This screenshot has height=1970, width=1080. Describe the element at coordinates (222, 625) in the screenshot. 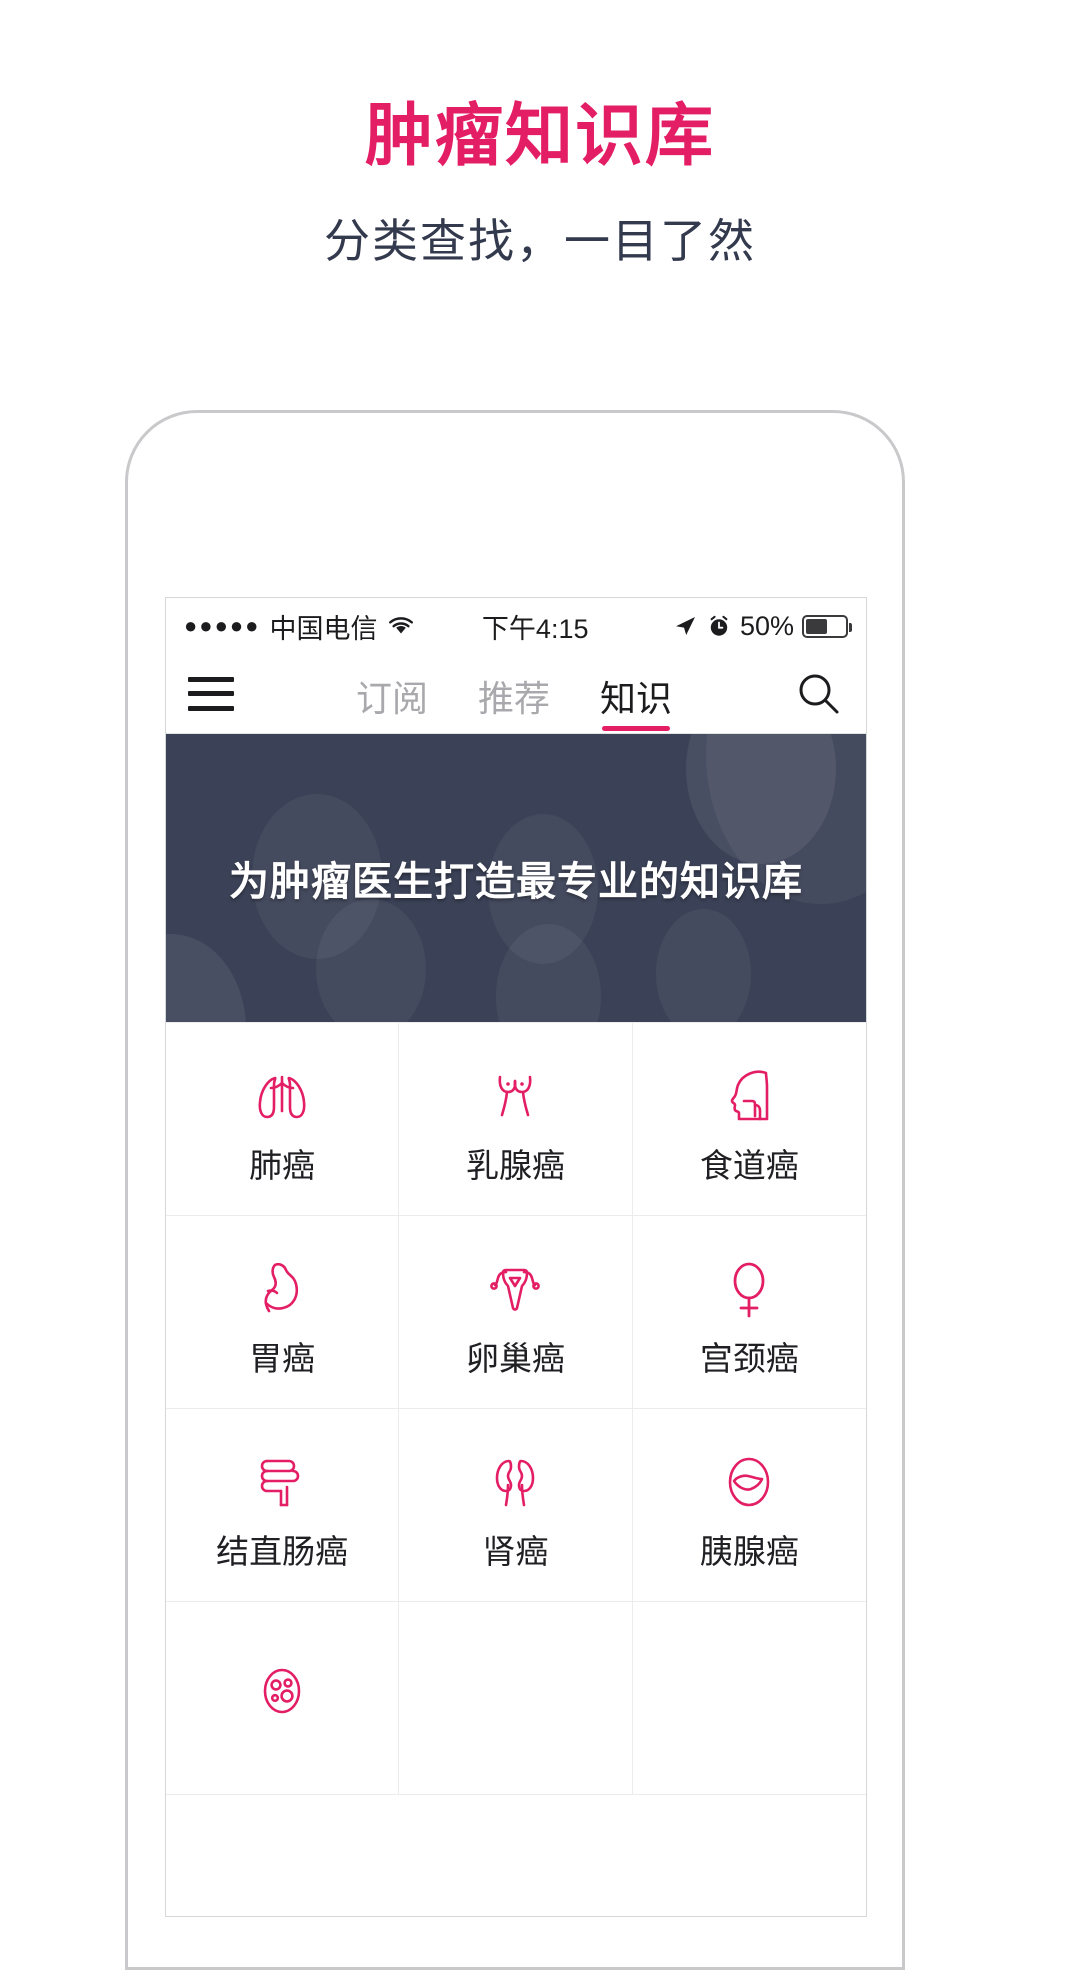

I see `signal-strength-dots: ●●●●●` at that location.